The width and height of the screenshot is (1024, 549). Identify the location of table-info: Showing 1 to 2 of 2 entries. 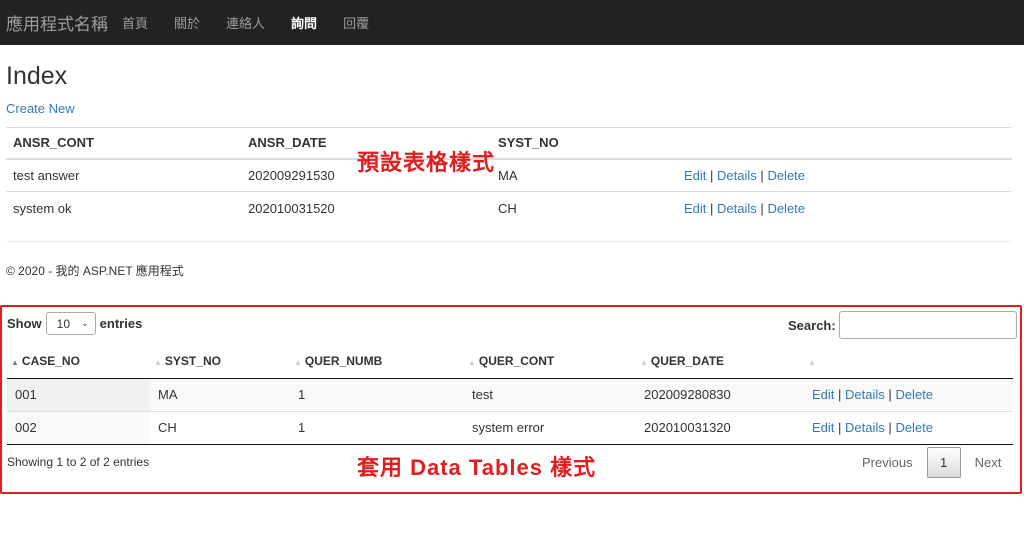
(78, 462).